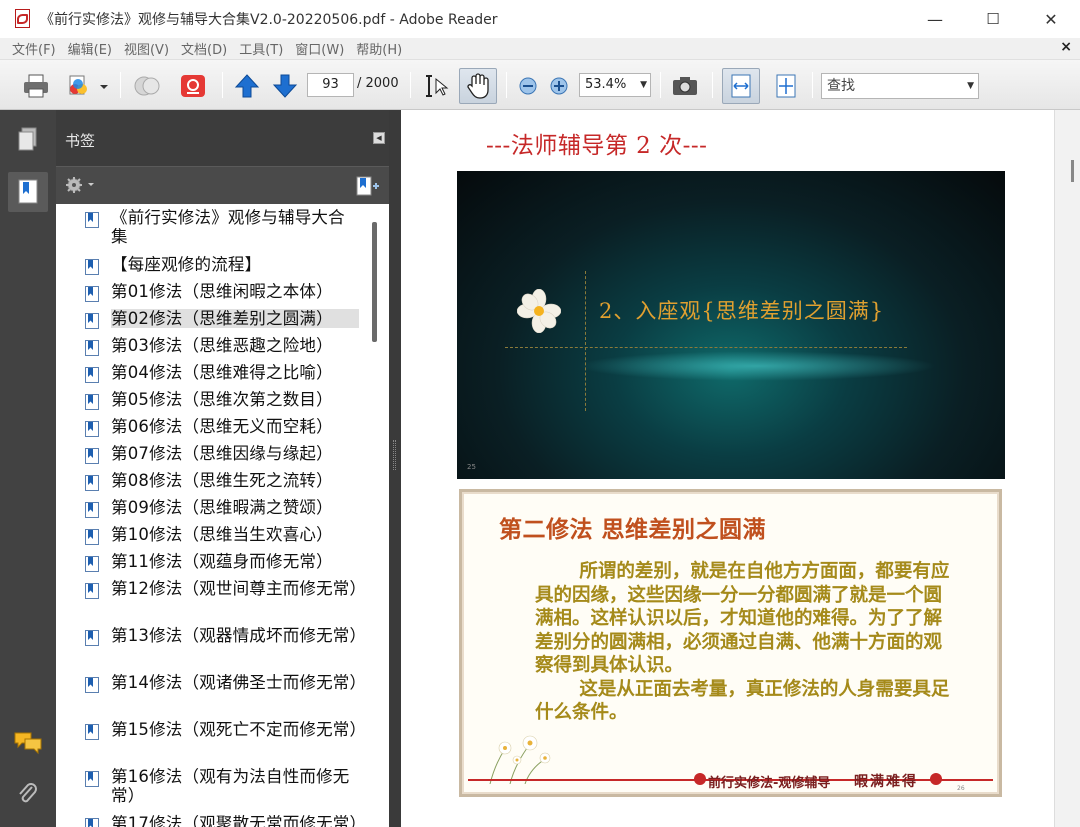  I want to click on bookmark-item: 第09修法（思维暇满之赞颂）, so click(216, 510).